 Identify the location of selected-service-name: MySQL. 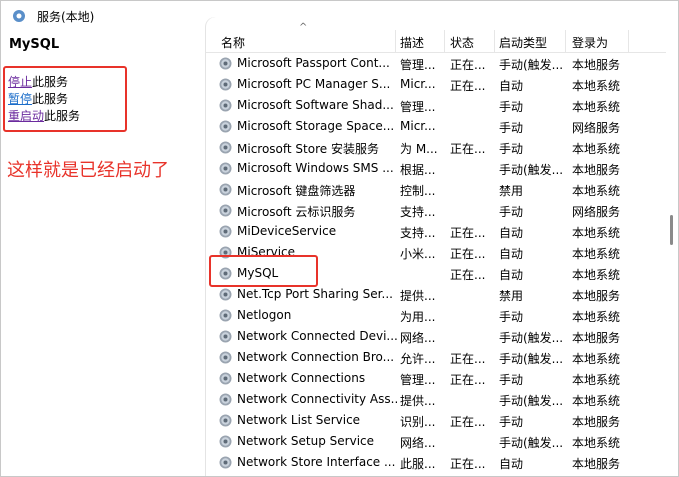
(34, 44).